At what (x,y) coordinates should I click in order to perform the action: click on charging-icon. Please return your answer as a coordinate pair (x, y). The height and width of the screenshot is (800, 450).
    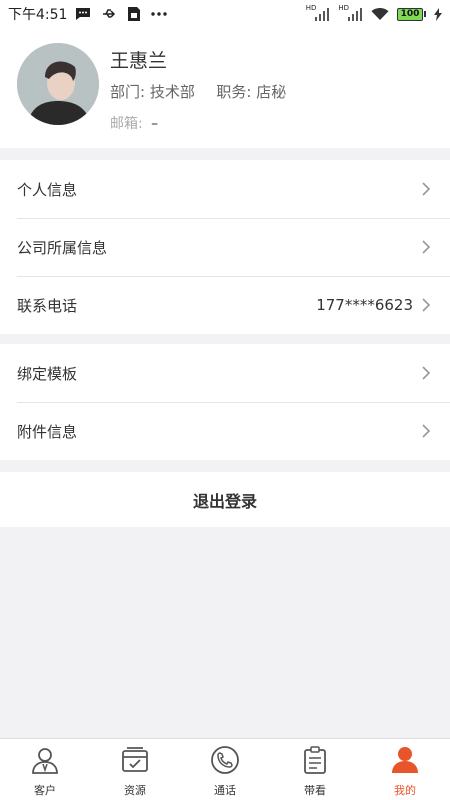
    Looking at the image, I should click on (438, 14).